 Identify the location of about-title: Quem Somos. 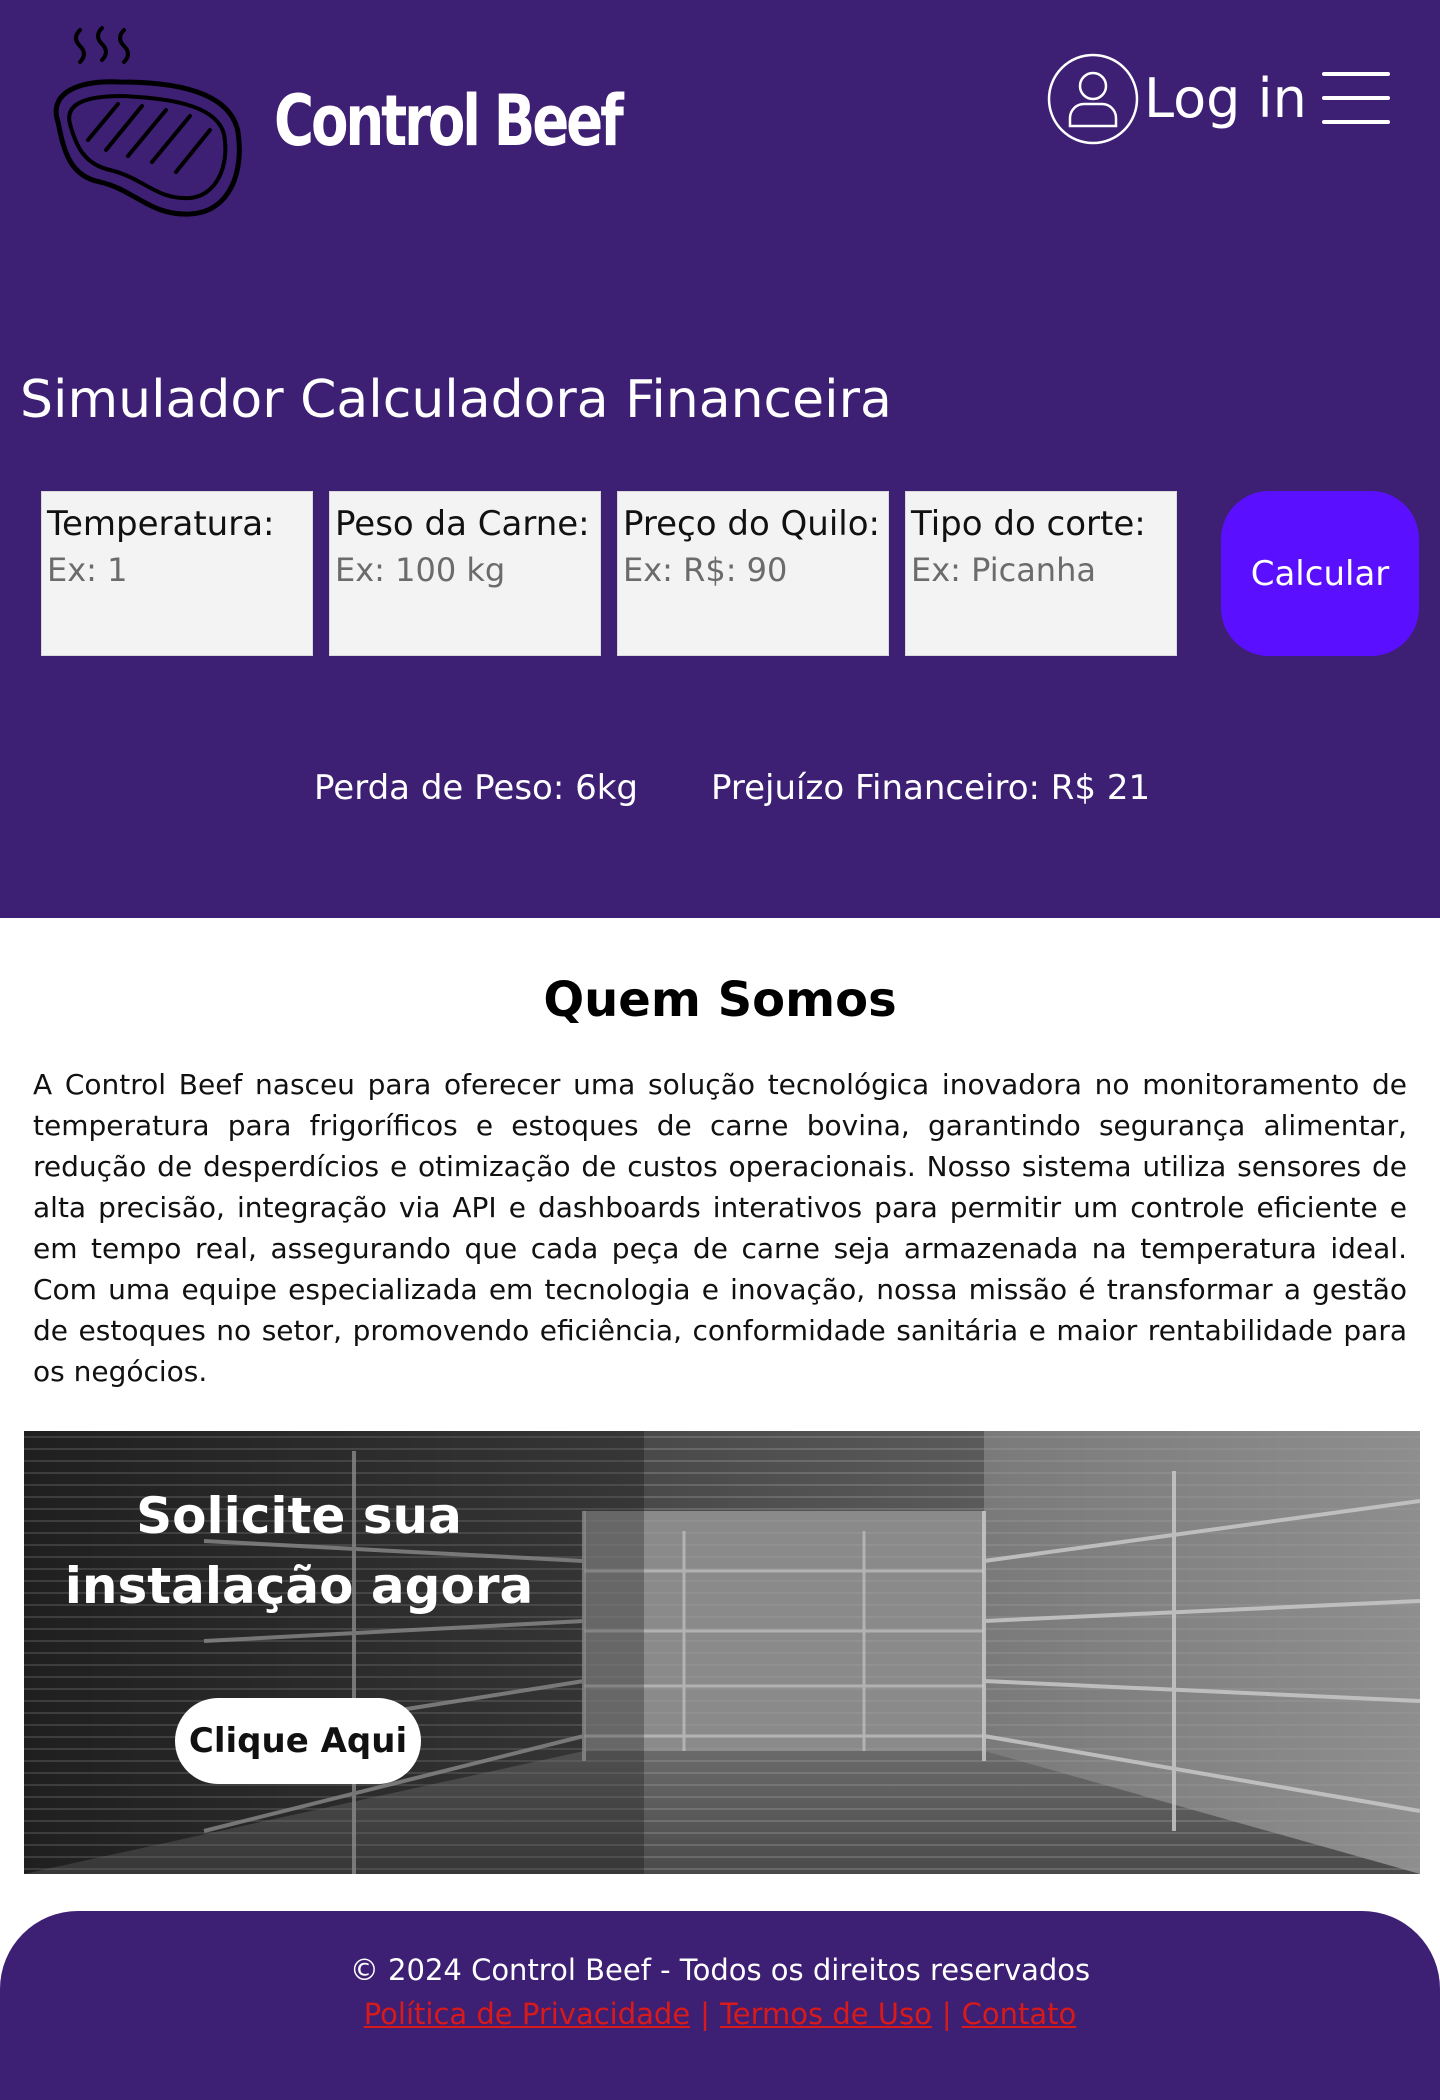
(720, 1000).